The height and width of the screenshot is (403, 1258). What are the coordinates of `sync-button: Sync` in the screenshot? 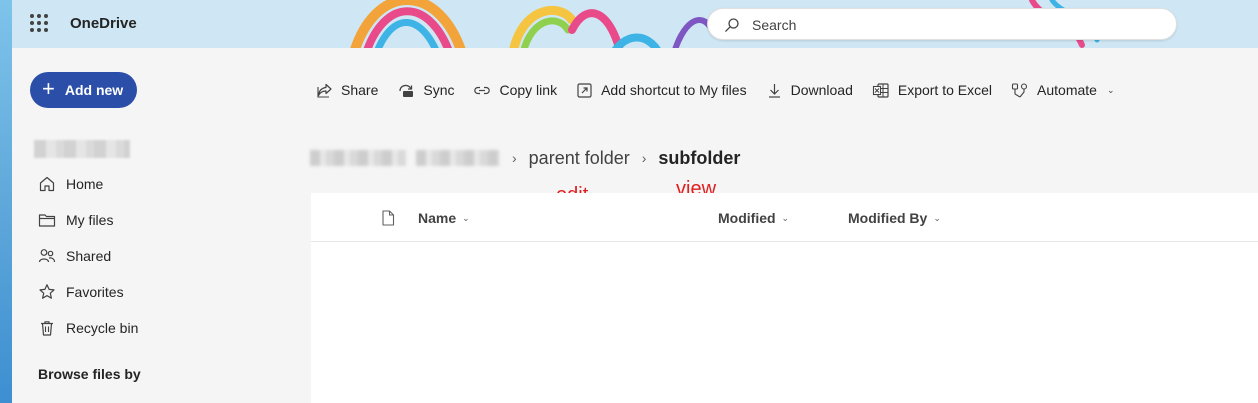 It's located at (425, 90).